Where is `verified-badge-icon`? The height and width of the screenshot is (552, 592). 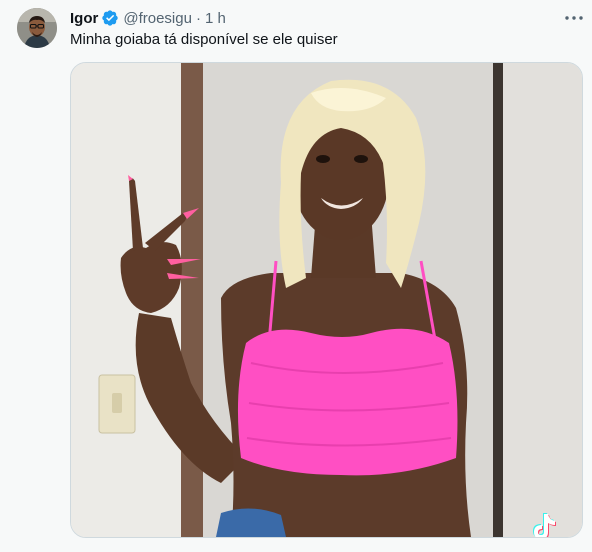
verified-badge-icon is located at coordinates (110, 18).